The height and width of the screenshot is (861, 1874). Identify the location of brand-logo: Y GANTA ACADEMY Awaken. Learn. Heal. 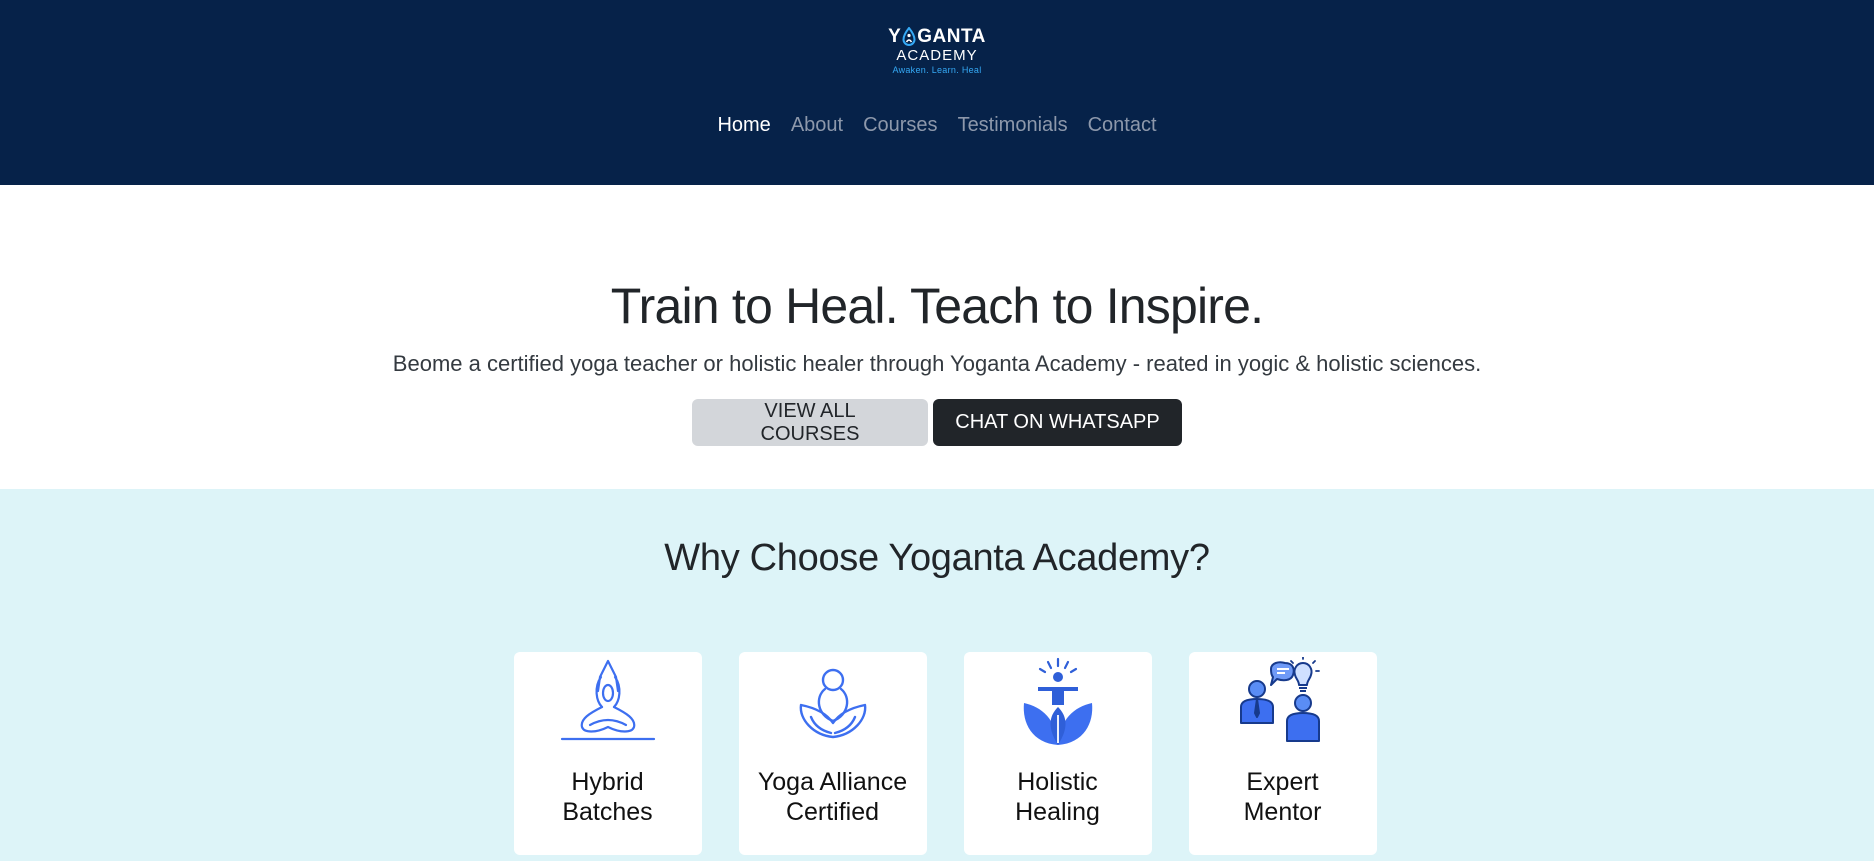
(937, 51).